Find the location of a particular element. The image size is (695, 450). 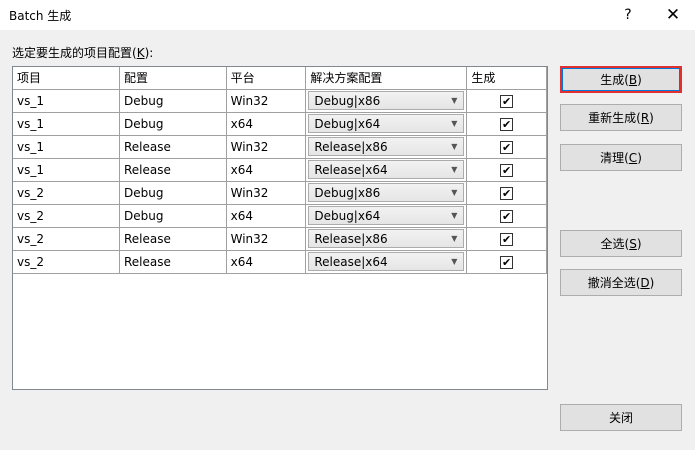

deselect-all-button: 撤消全选(D) is located at coordinates (621, 282).